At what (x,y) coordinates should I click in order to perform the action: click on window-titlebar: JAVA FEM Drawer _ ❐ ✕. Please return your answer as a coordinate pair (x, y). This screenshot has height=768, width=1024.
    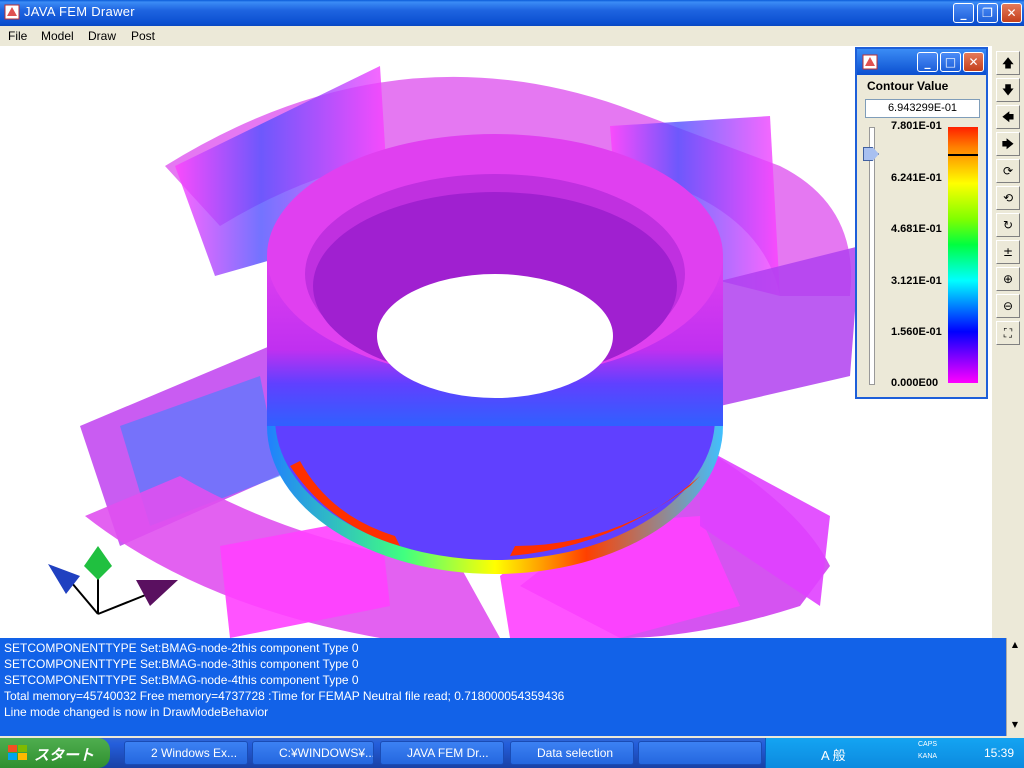
    Looking at the image, I should click on (512, 13).